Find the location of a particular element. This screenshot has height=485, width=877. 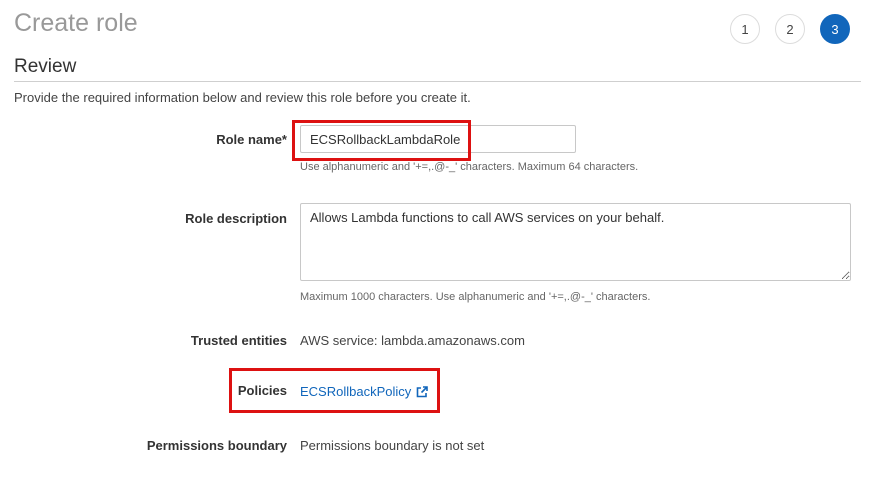

role-name-label: Role name* is located at coordinates (251, 139).